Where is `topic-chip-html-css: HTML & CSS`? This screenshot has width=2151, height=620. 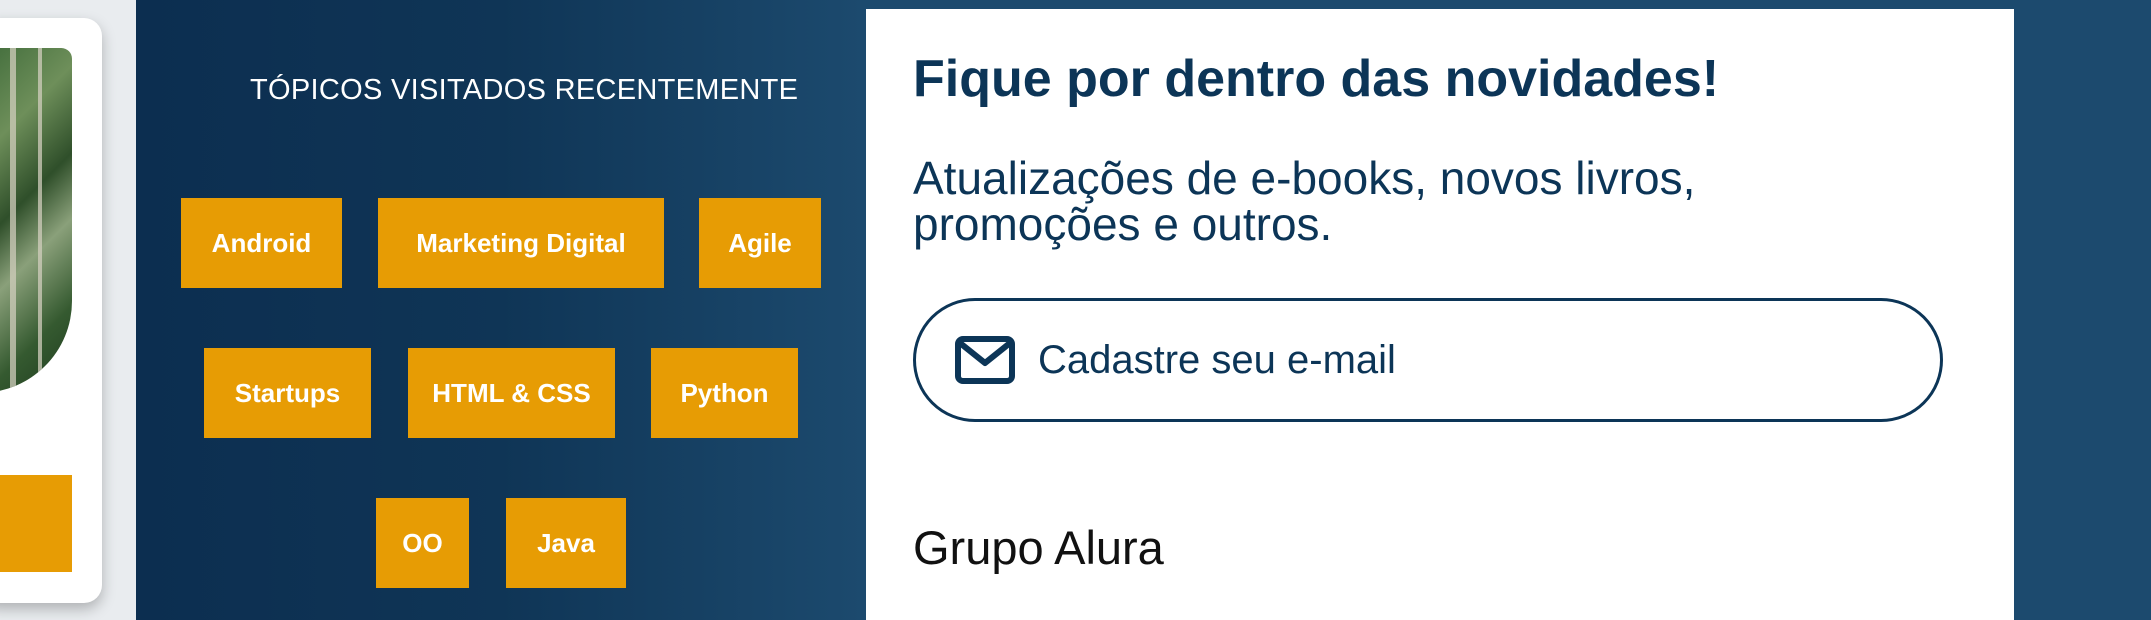 topic-chip-html-css: HTML & CSS is located at coordinates (511, 393).